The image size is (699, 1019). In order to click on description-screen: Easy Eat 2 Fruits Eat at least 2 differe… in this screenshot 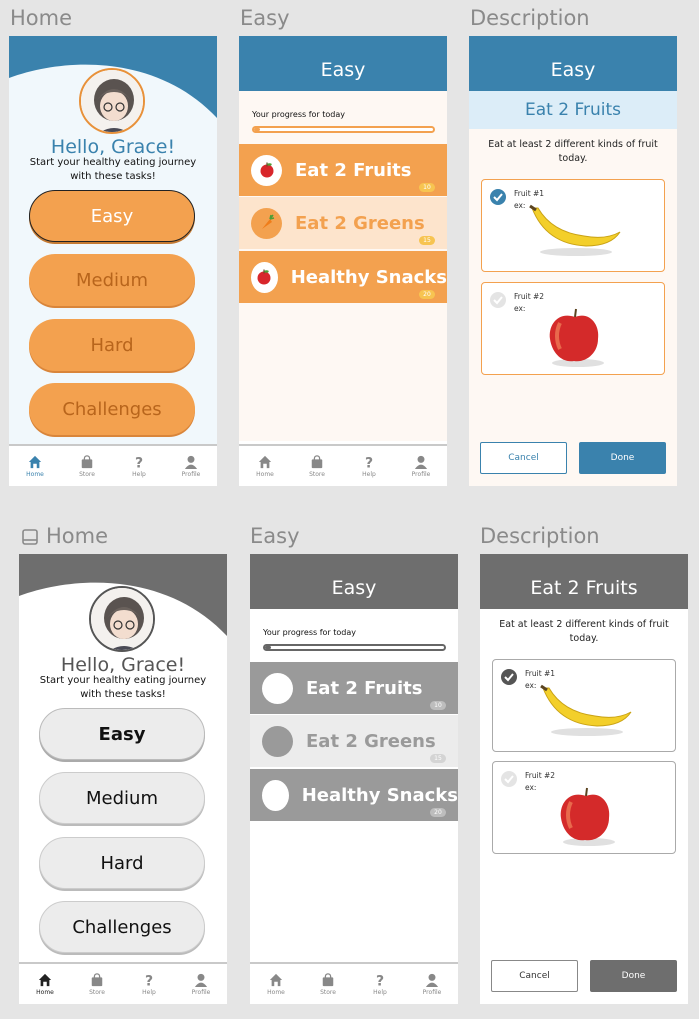, I will do `click(573, 261)`.